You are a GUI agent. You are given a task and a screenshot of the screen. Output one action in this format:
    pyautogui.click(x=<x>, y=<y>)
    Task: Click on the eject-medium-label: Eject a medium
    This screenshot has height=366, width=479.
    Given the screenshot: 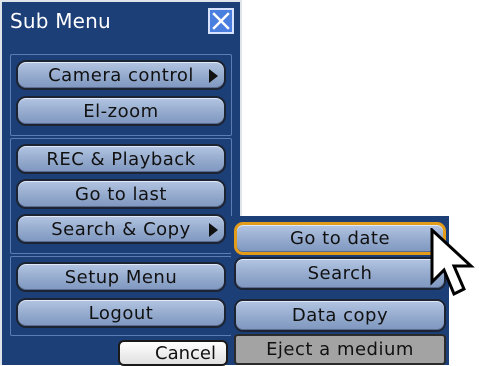 What is the action you would take?
    pyautogui.click(x=340, y=349)
    